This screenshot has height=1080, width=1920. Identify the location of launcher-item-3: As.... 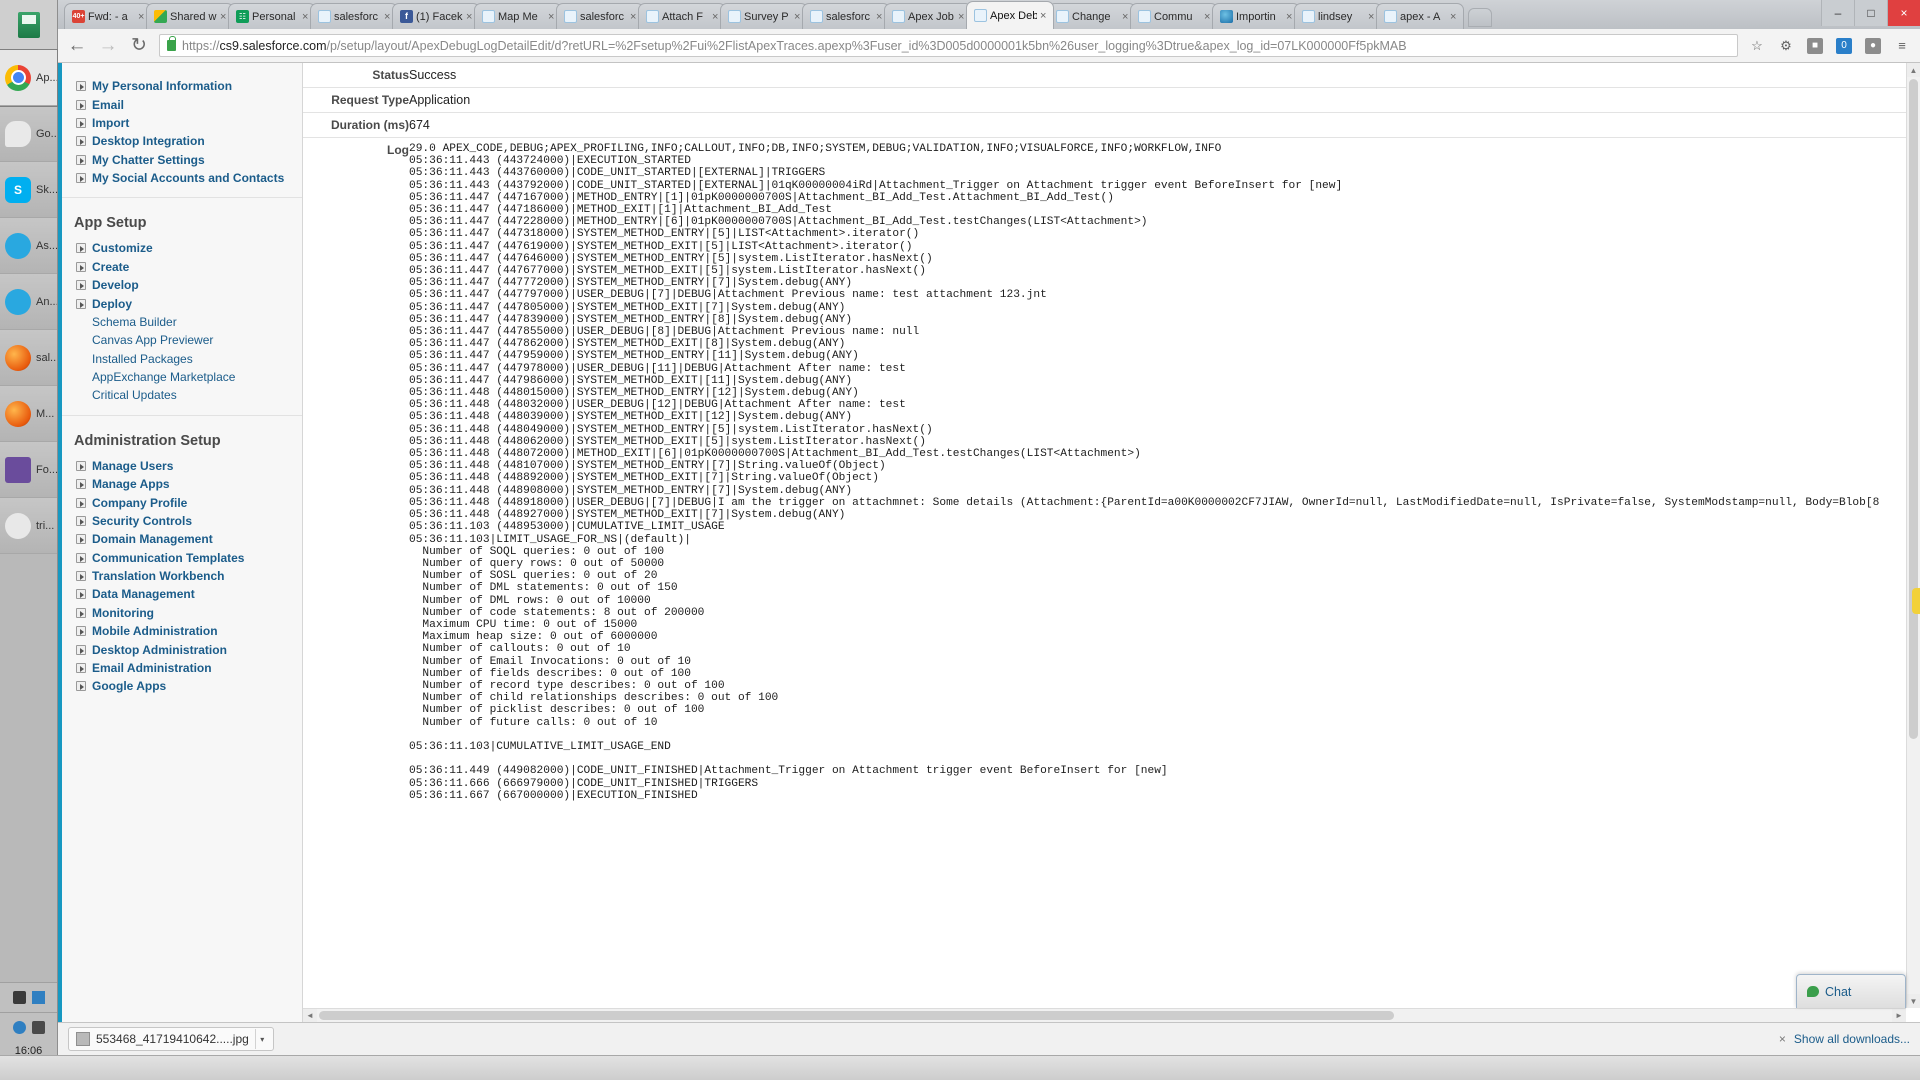
(28, 246).